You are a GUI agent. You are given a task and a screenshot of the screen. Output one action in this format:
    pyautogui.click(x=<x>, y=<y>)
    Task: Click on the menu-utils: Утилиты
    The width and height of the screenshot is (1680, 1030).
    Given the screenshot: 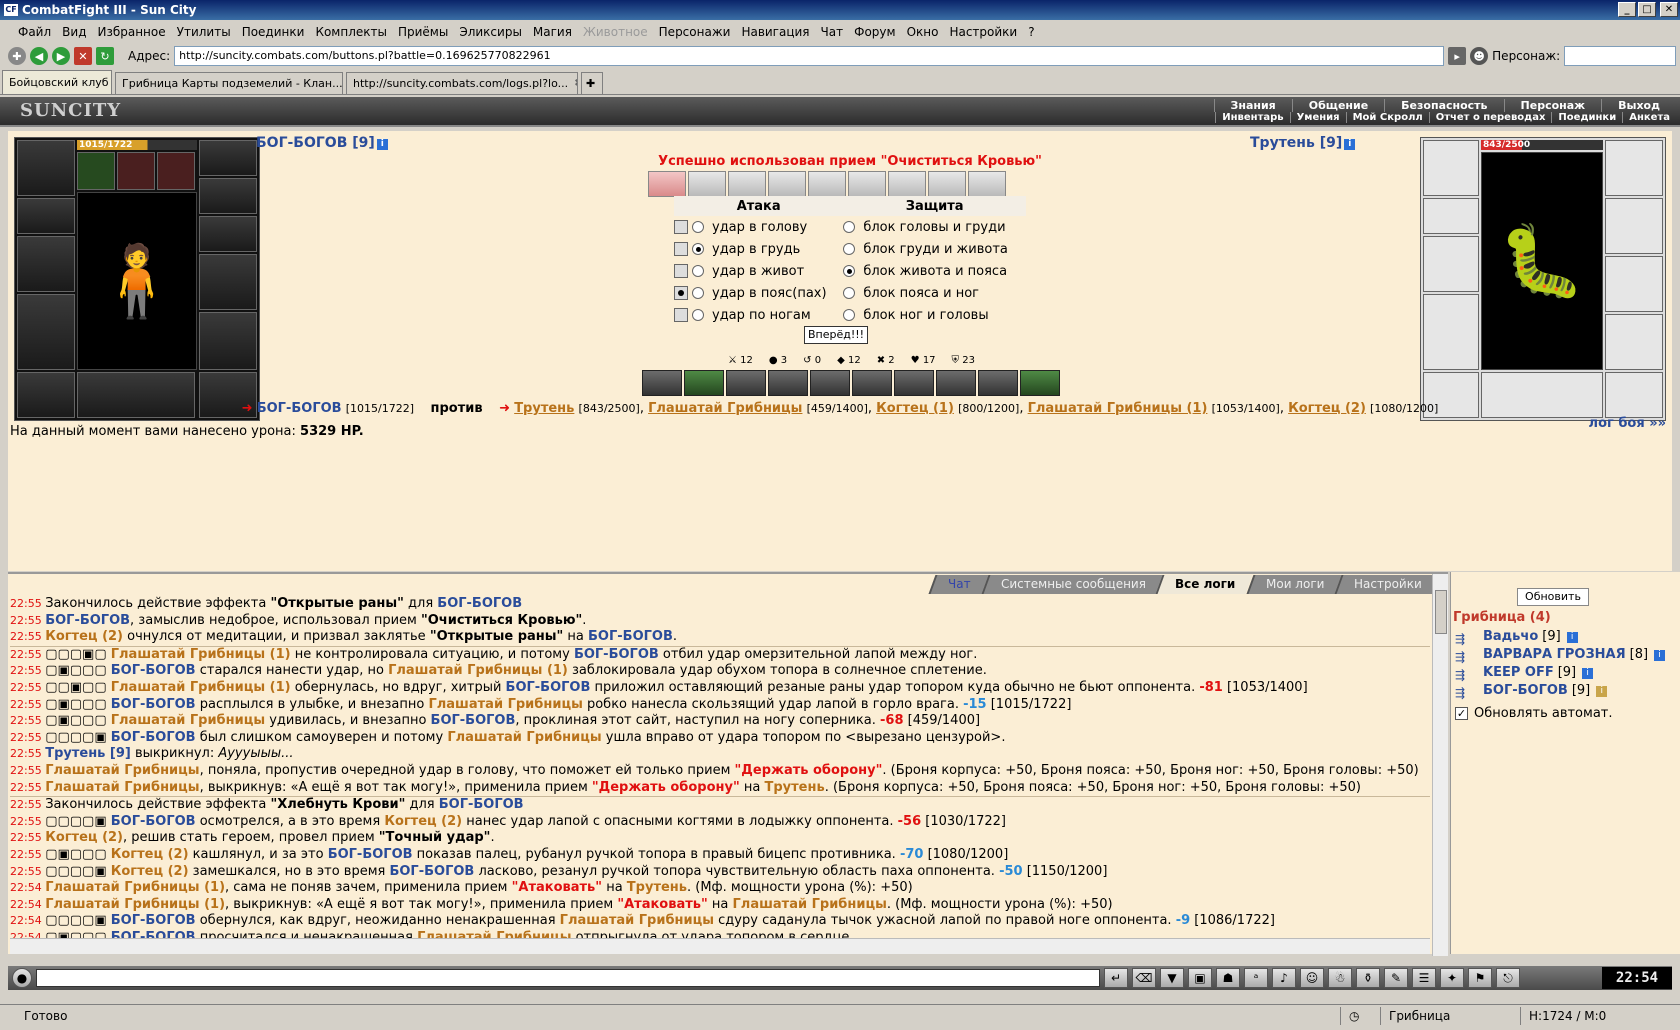 What is the action you would take?
    pyautogui.click(x=204, y=32)
    